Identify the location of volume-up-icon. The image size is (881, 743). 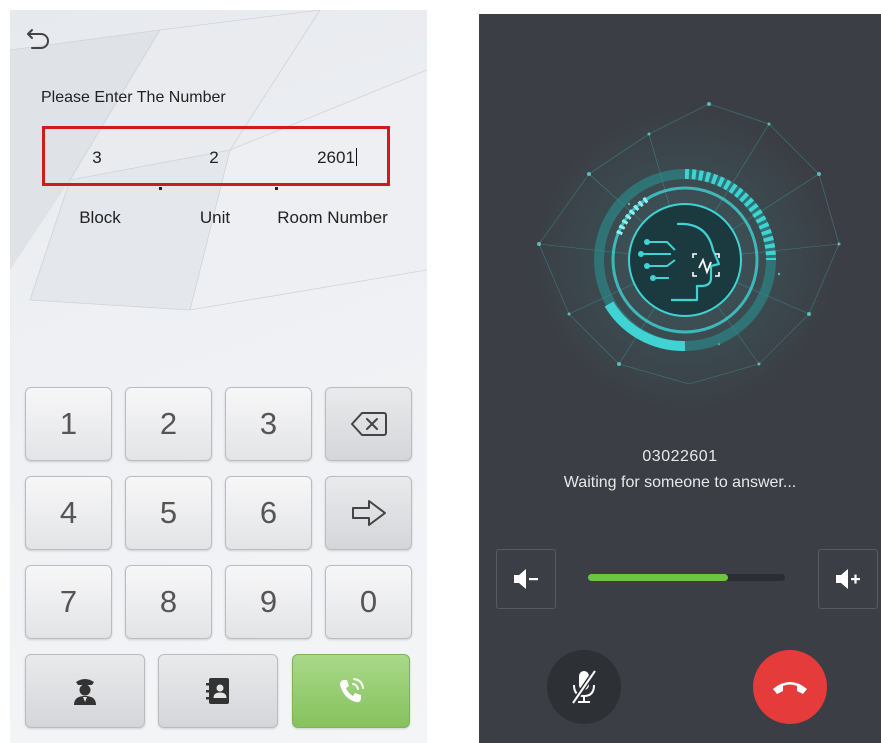
(848, 579).